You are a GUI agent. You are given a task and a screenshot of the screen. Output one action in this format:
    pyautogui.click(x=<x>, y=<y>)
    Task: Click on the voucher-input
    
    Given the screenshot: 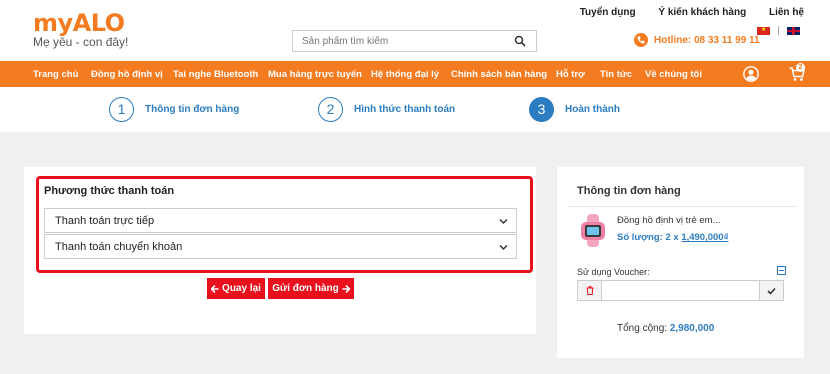 What is the action you would take?
    pyautogui.click(x=680, y=290)
    